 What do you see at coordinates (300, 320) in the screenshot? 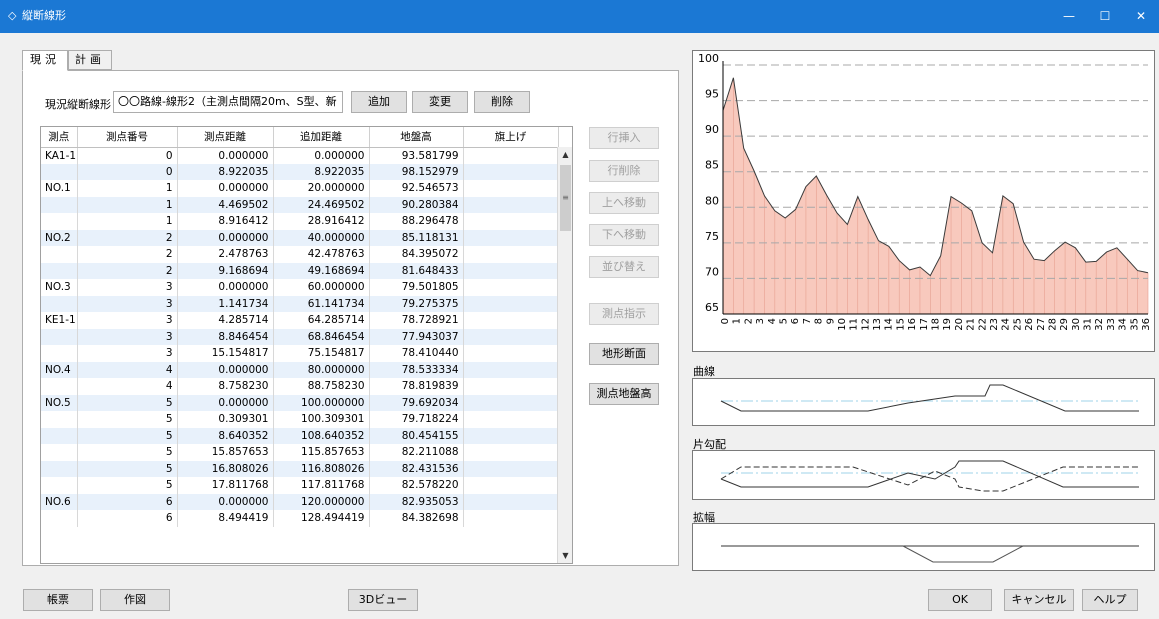
I see `table-row: KE1-1 3 4.285714 64.285714 78.728921` at bounding box center [300, 320].